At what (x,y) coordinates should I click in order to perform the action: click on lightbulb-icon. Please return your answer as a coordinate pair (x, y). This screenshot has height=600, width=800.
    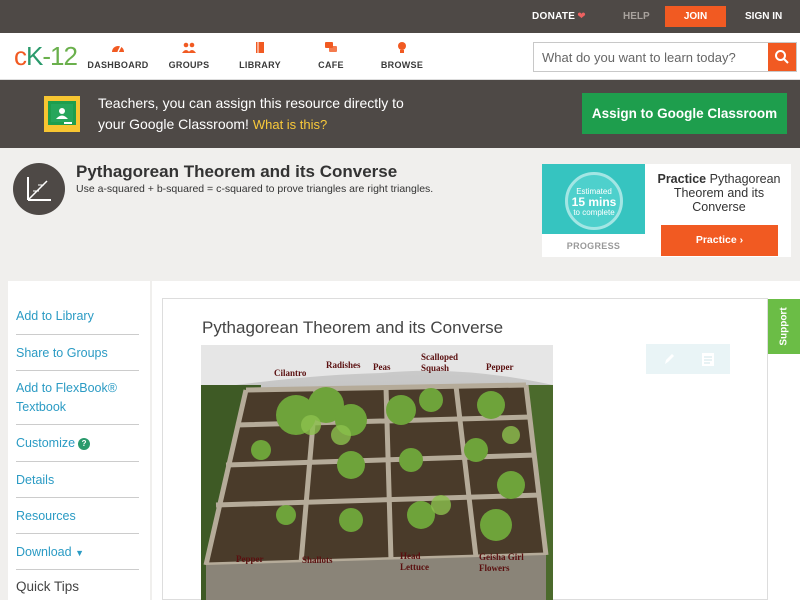
    Looking at the image, I should click on (402, 47).